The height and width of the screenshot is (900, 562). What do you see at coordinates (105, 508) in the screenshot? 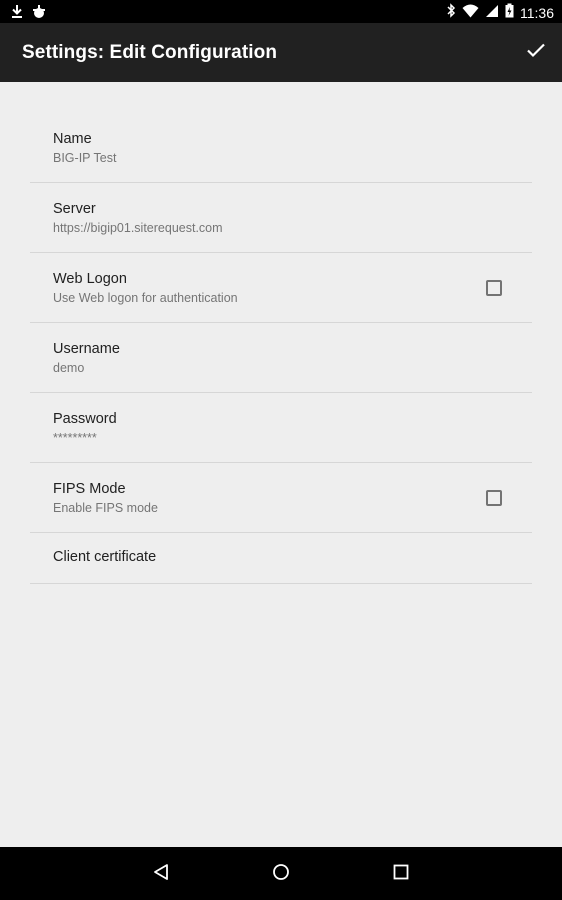
I see `pref-summary: Enable FIPS mode` at bounding box center [105, 508].